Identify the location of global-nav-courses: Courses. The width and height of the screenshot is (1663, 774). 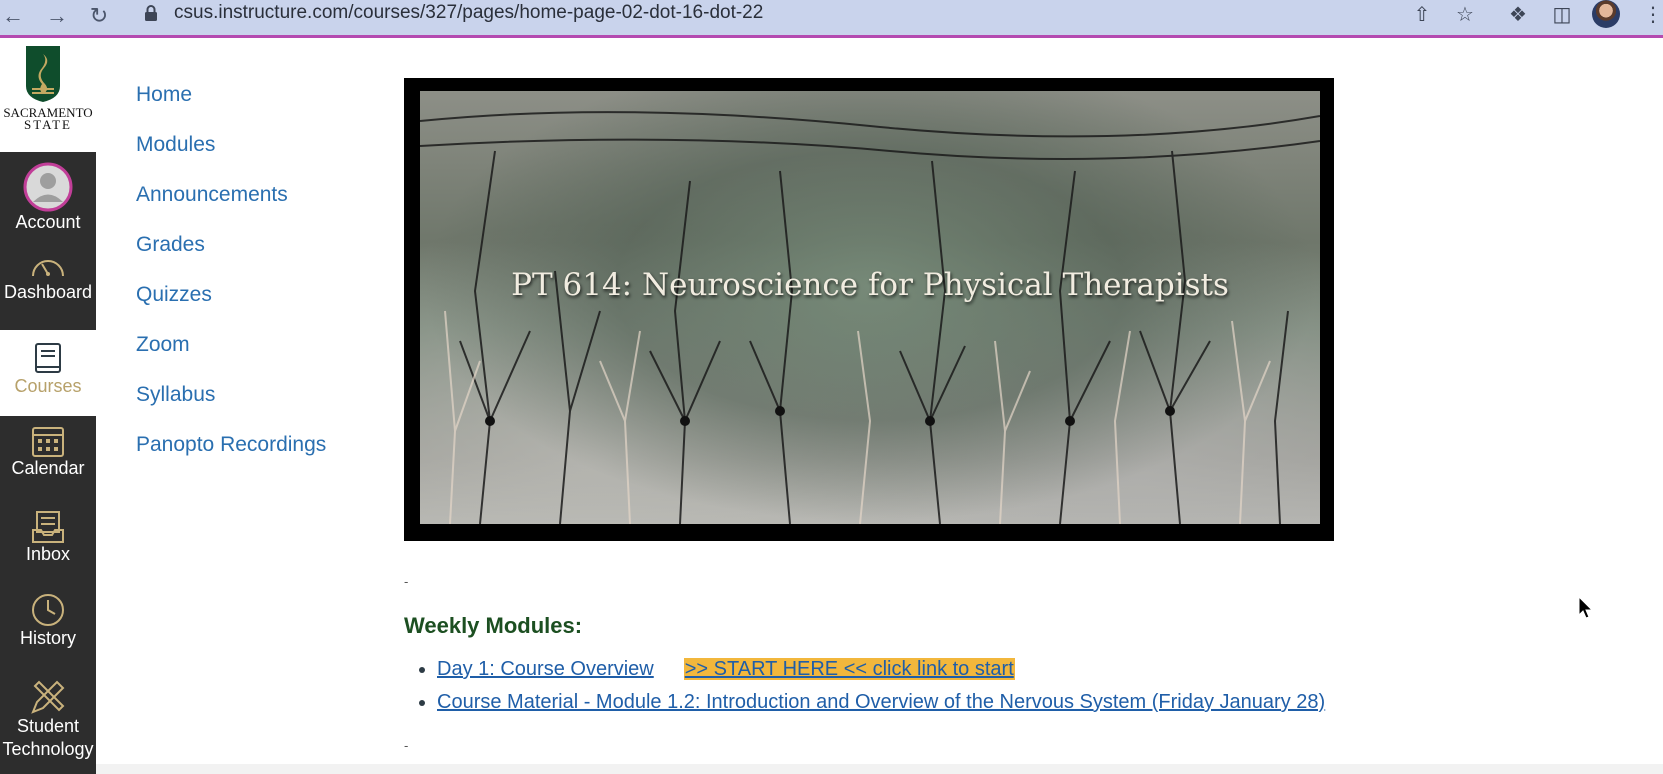
(48, 373).